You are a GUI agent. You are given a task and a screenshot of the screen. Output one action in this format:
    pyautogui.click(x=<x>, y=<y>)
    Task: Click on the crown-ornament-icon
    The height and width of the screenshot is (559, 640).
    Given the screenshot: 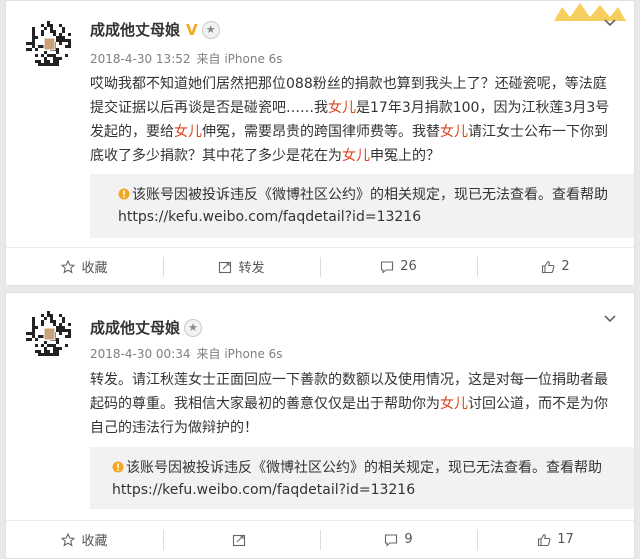 What is the action you would take?
    pyautogui.click(x=590, y=12)
    